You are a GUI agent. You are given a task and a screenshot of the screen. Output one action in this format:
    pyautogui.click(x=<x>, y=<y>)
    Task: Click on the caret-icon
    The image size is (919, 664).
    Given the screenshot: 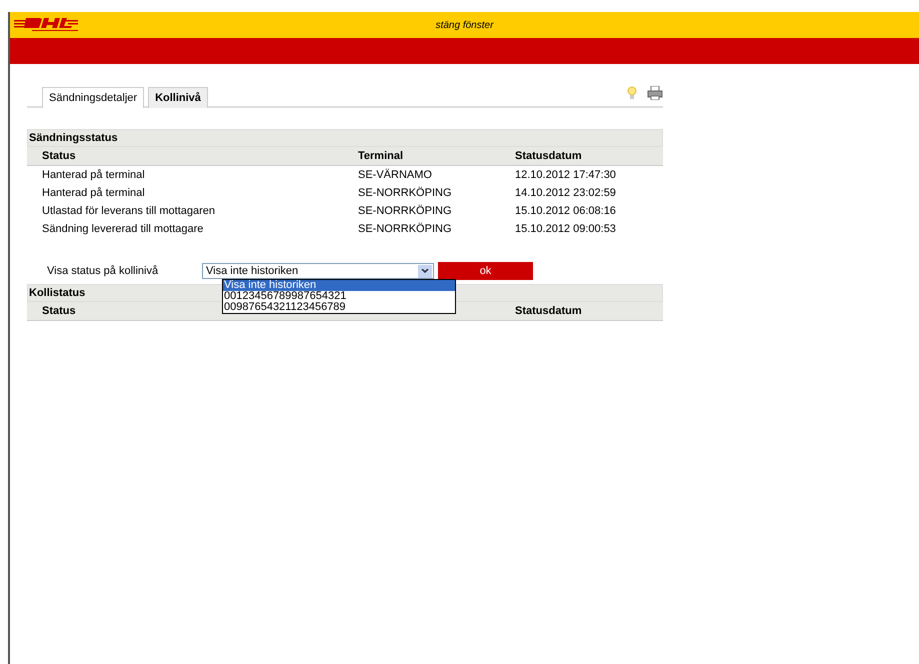 What is the action you would take?
    pyautogui.click(x=425, y=271)
    